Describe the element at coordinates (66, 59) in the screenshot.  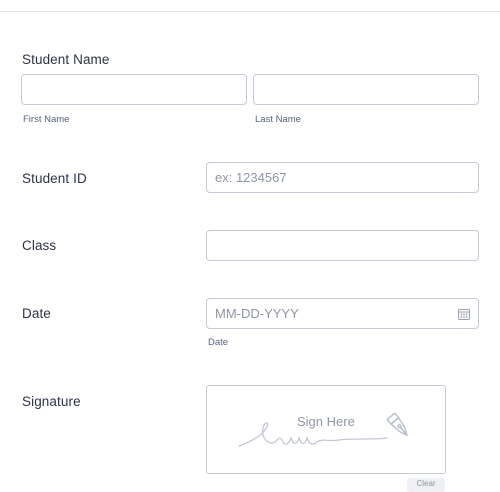
I see `student-name-label: Student Name` at that location.